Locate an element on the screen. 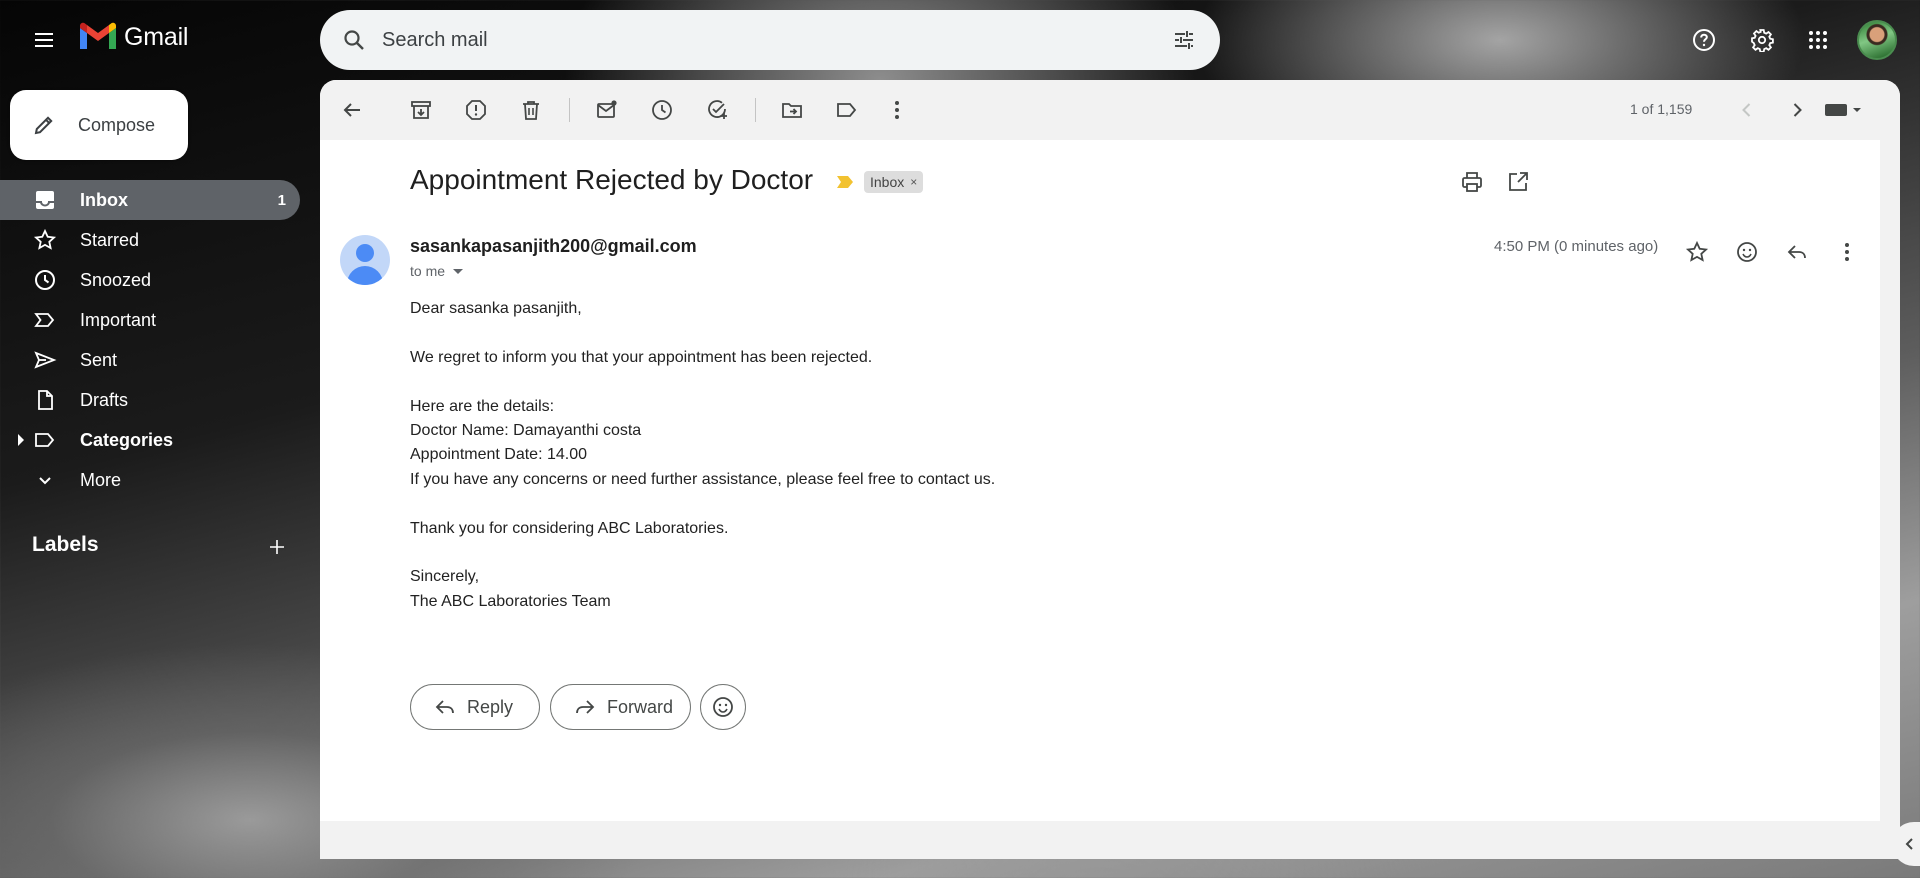 The width and height of the screenshot is (1920, 878). message-more-button is located at coordinates (1847, 252).